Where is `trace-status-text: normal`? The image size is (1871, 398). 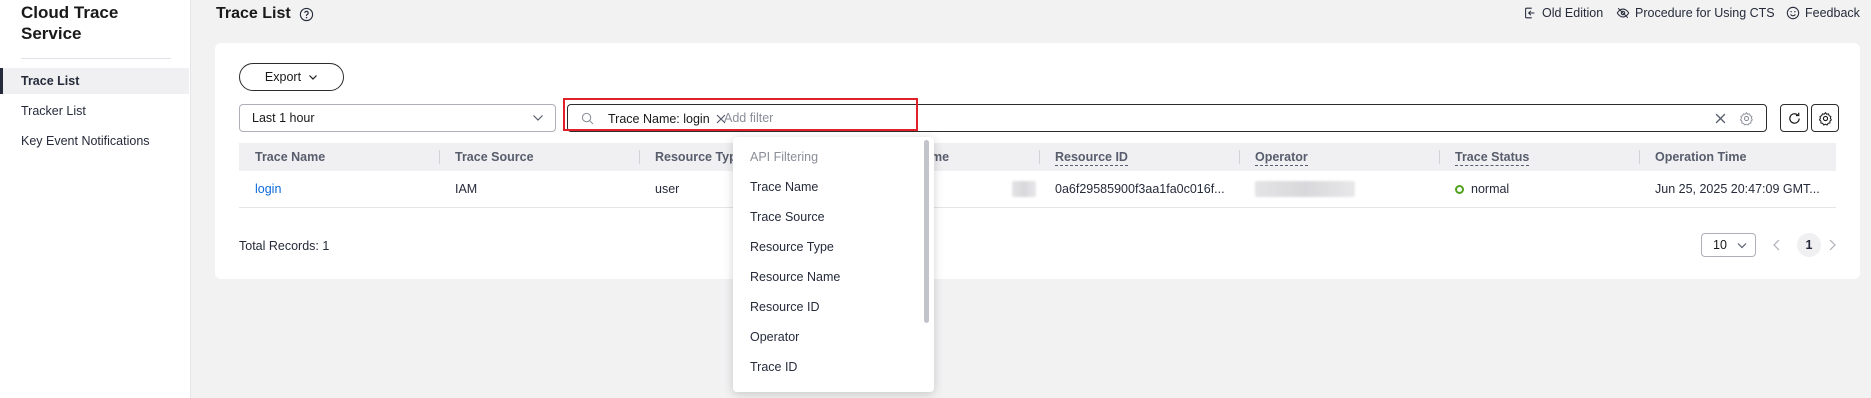
trace-status-text: normal is located at coordinates (1490, 189).